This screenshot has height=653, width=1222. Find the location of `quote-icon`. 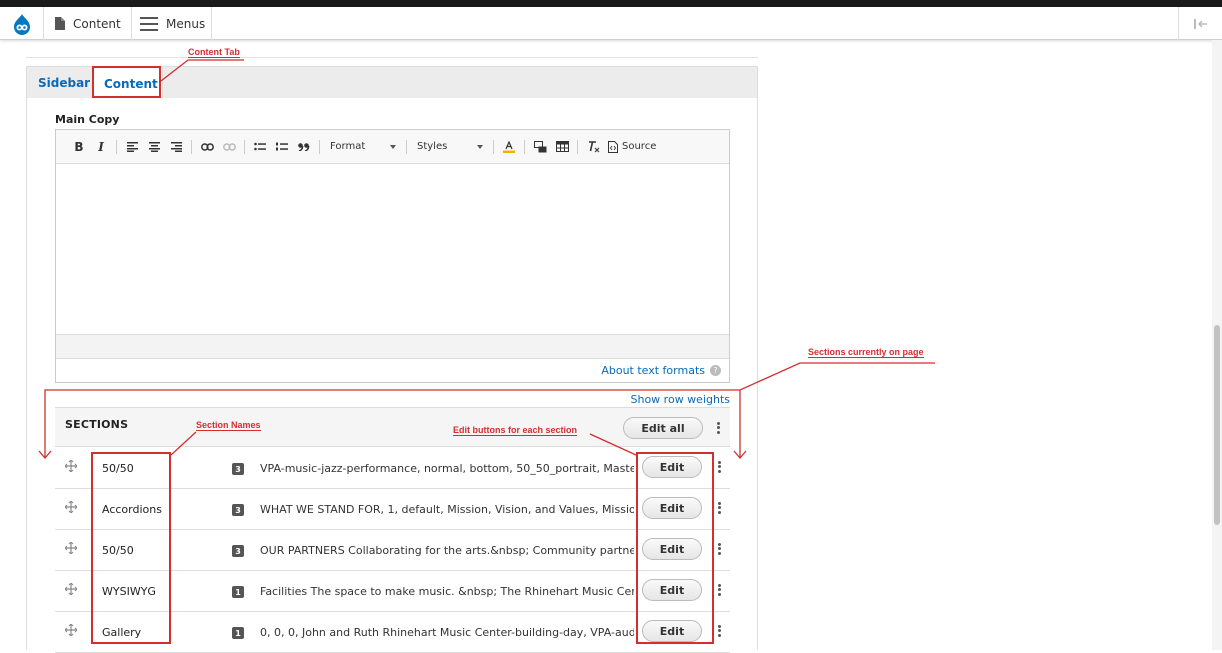

quote-icon is located at coordinates (304, 146).